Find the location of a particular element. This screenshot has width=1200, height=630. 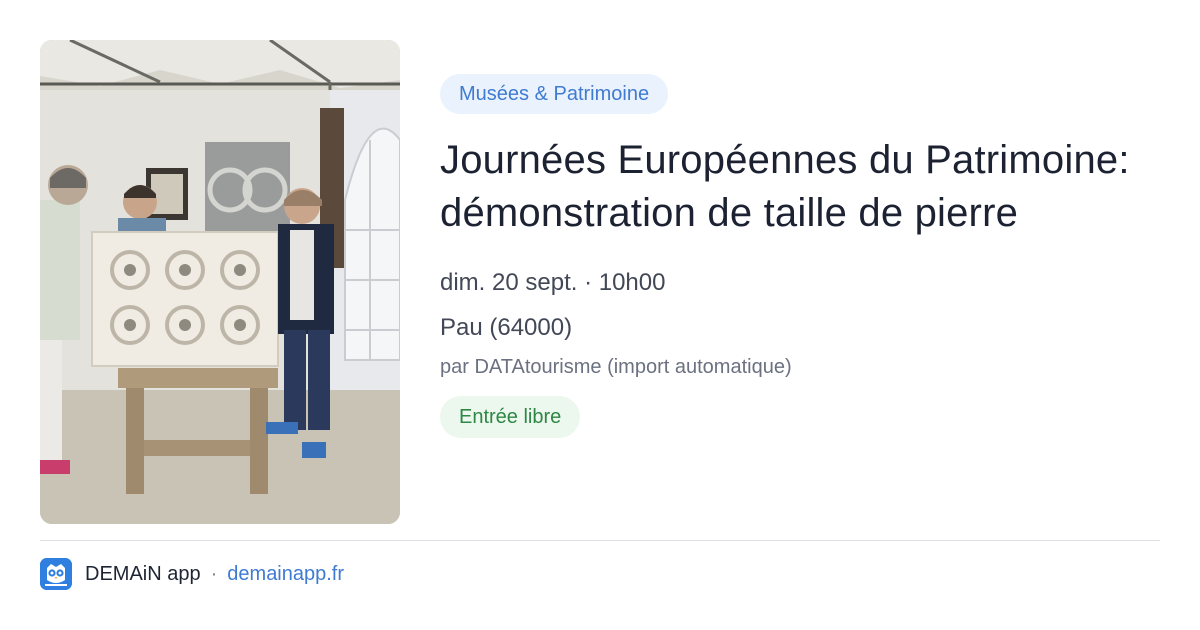

owl-icon is located at coordinates (56, 574).